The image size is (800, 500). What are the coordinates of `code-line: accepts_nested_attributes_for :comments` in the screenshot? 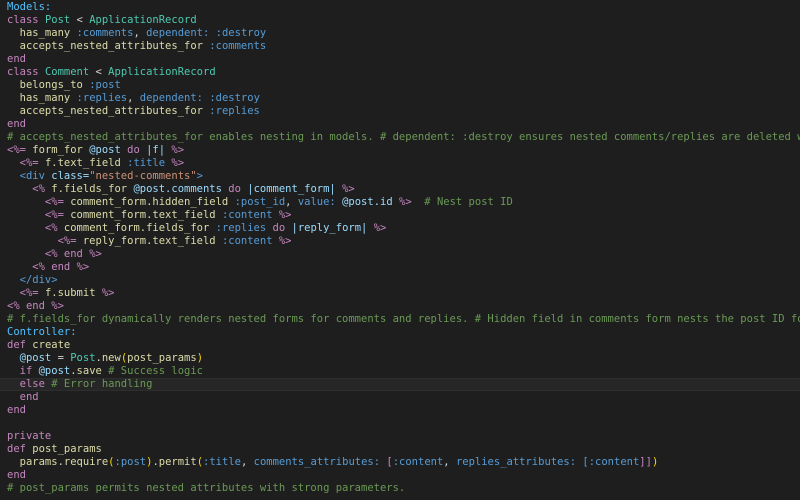 It's located at (403, 46).